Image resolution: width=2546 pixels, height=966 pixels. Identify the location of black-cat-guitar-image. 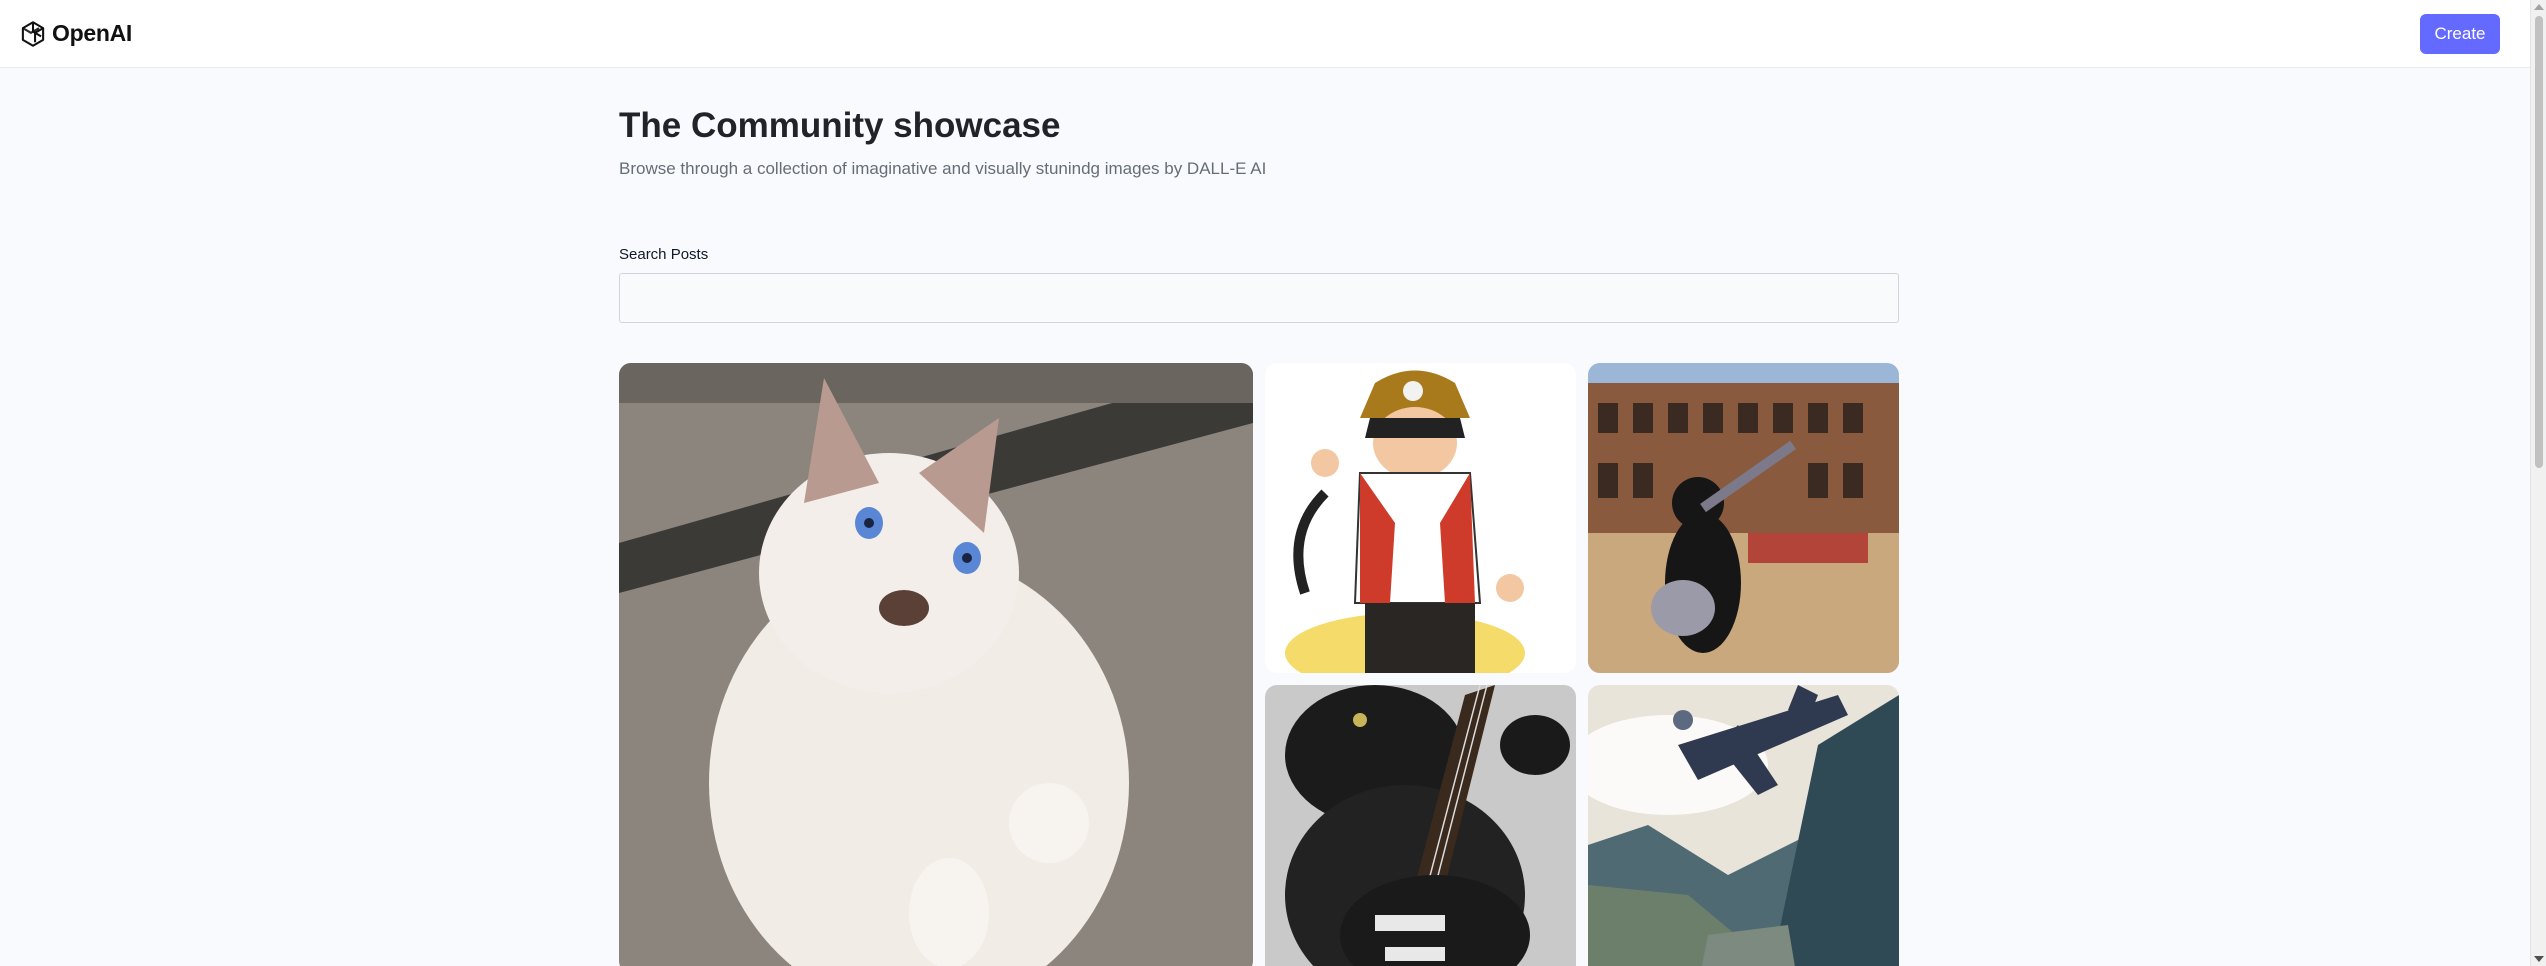
(1420, 825).